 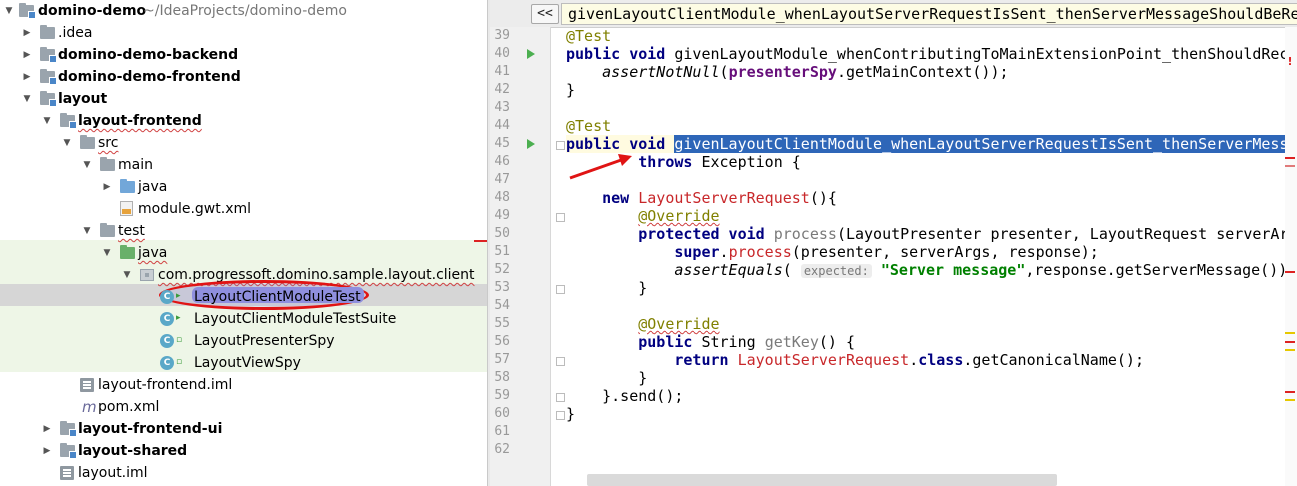 What do you see at coordinates (502, 161) in the screenshot?
I see `line-number: 46` at bounding box center [502, 161].